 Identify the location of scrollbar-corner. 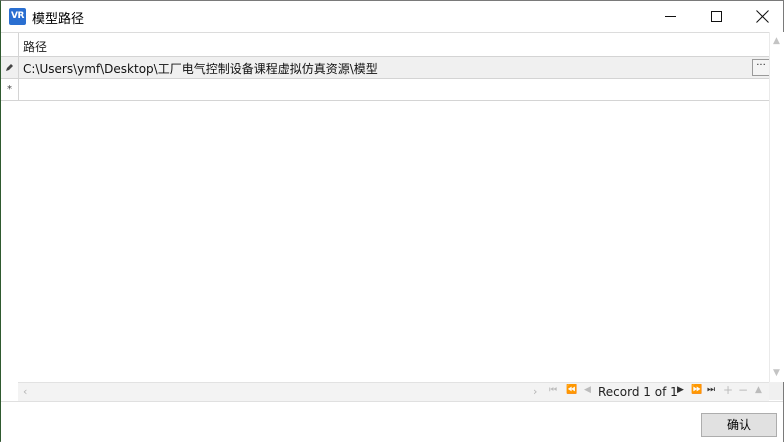
(776, 391).